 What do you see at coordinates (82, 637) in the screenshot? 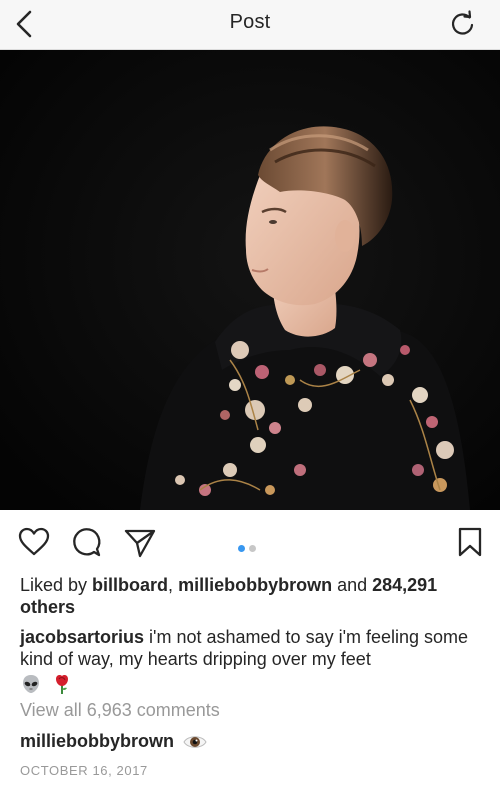
I see `caption-username: jacobsartorius` at bounding box center [82, 637].